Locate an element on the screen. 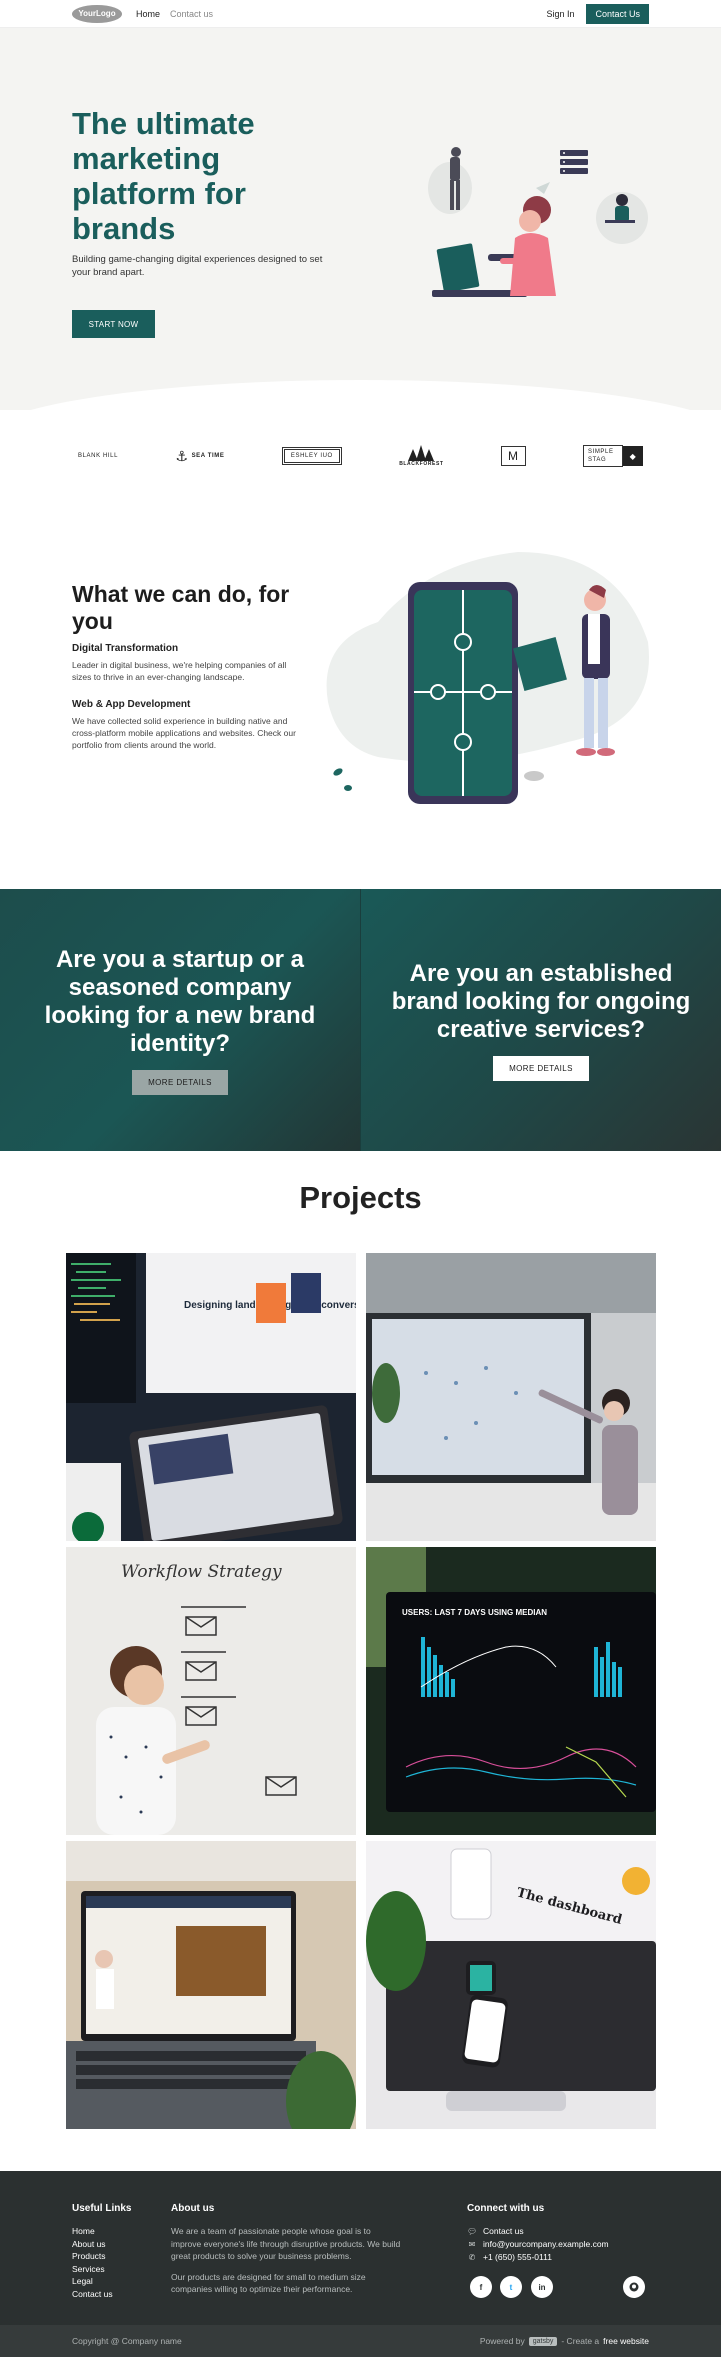 This screenshot has height=2357, width=721. laptop-website-photo is located at coordinates (210, 1985).